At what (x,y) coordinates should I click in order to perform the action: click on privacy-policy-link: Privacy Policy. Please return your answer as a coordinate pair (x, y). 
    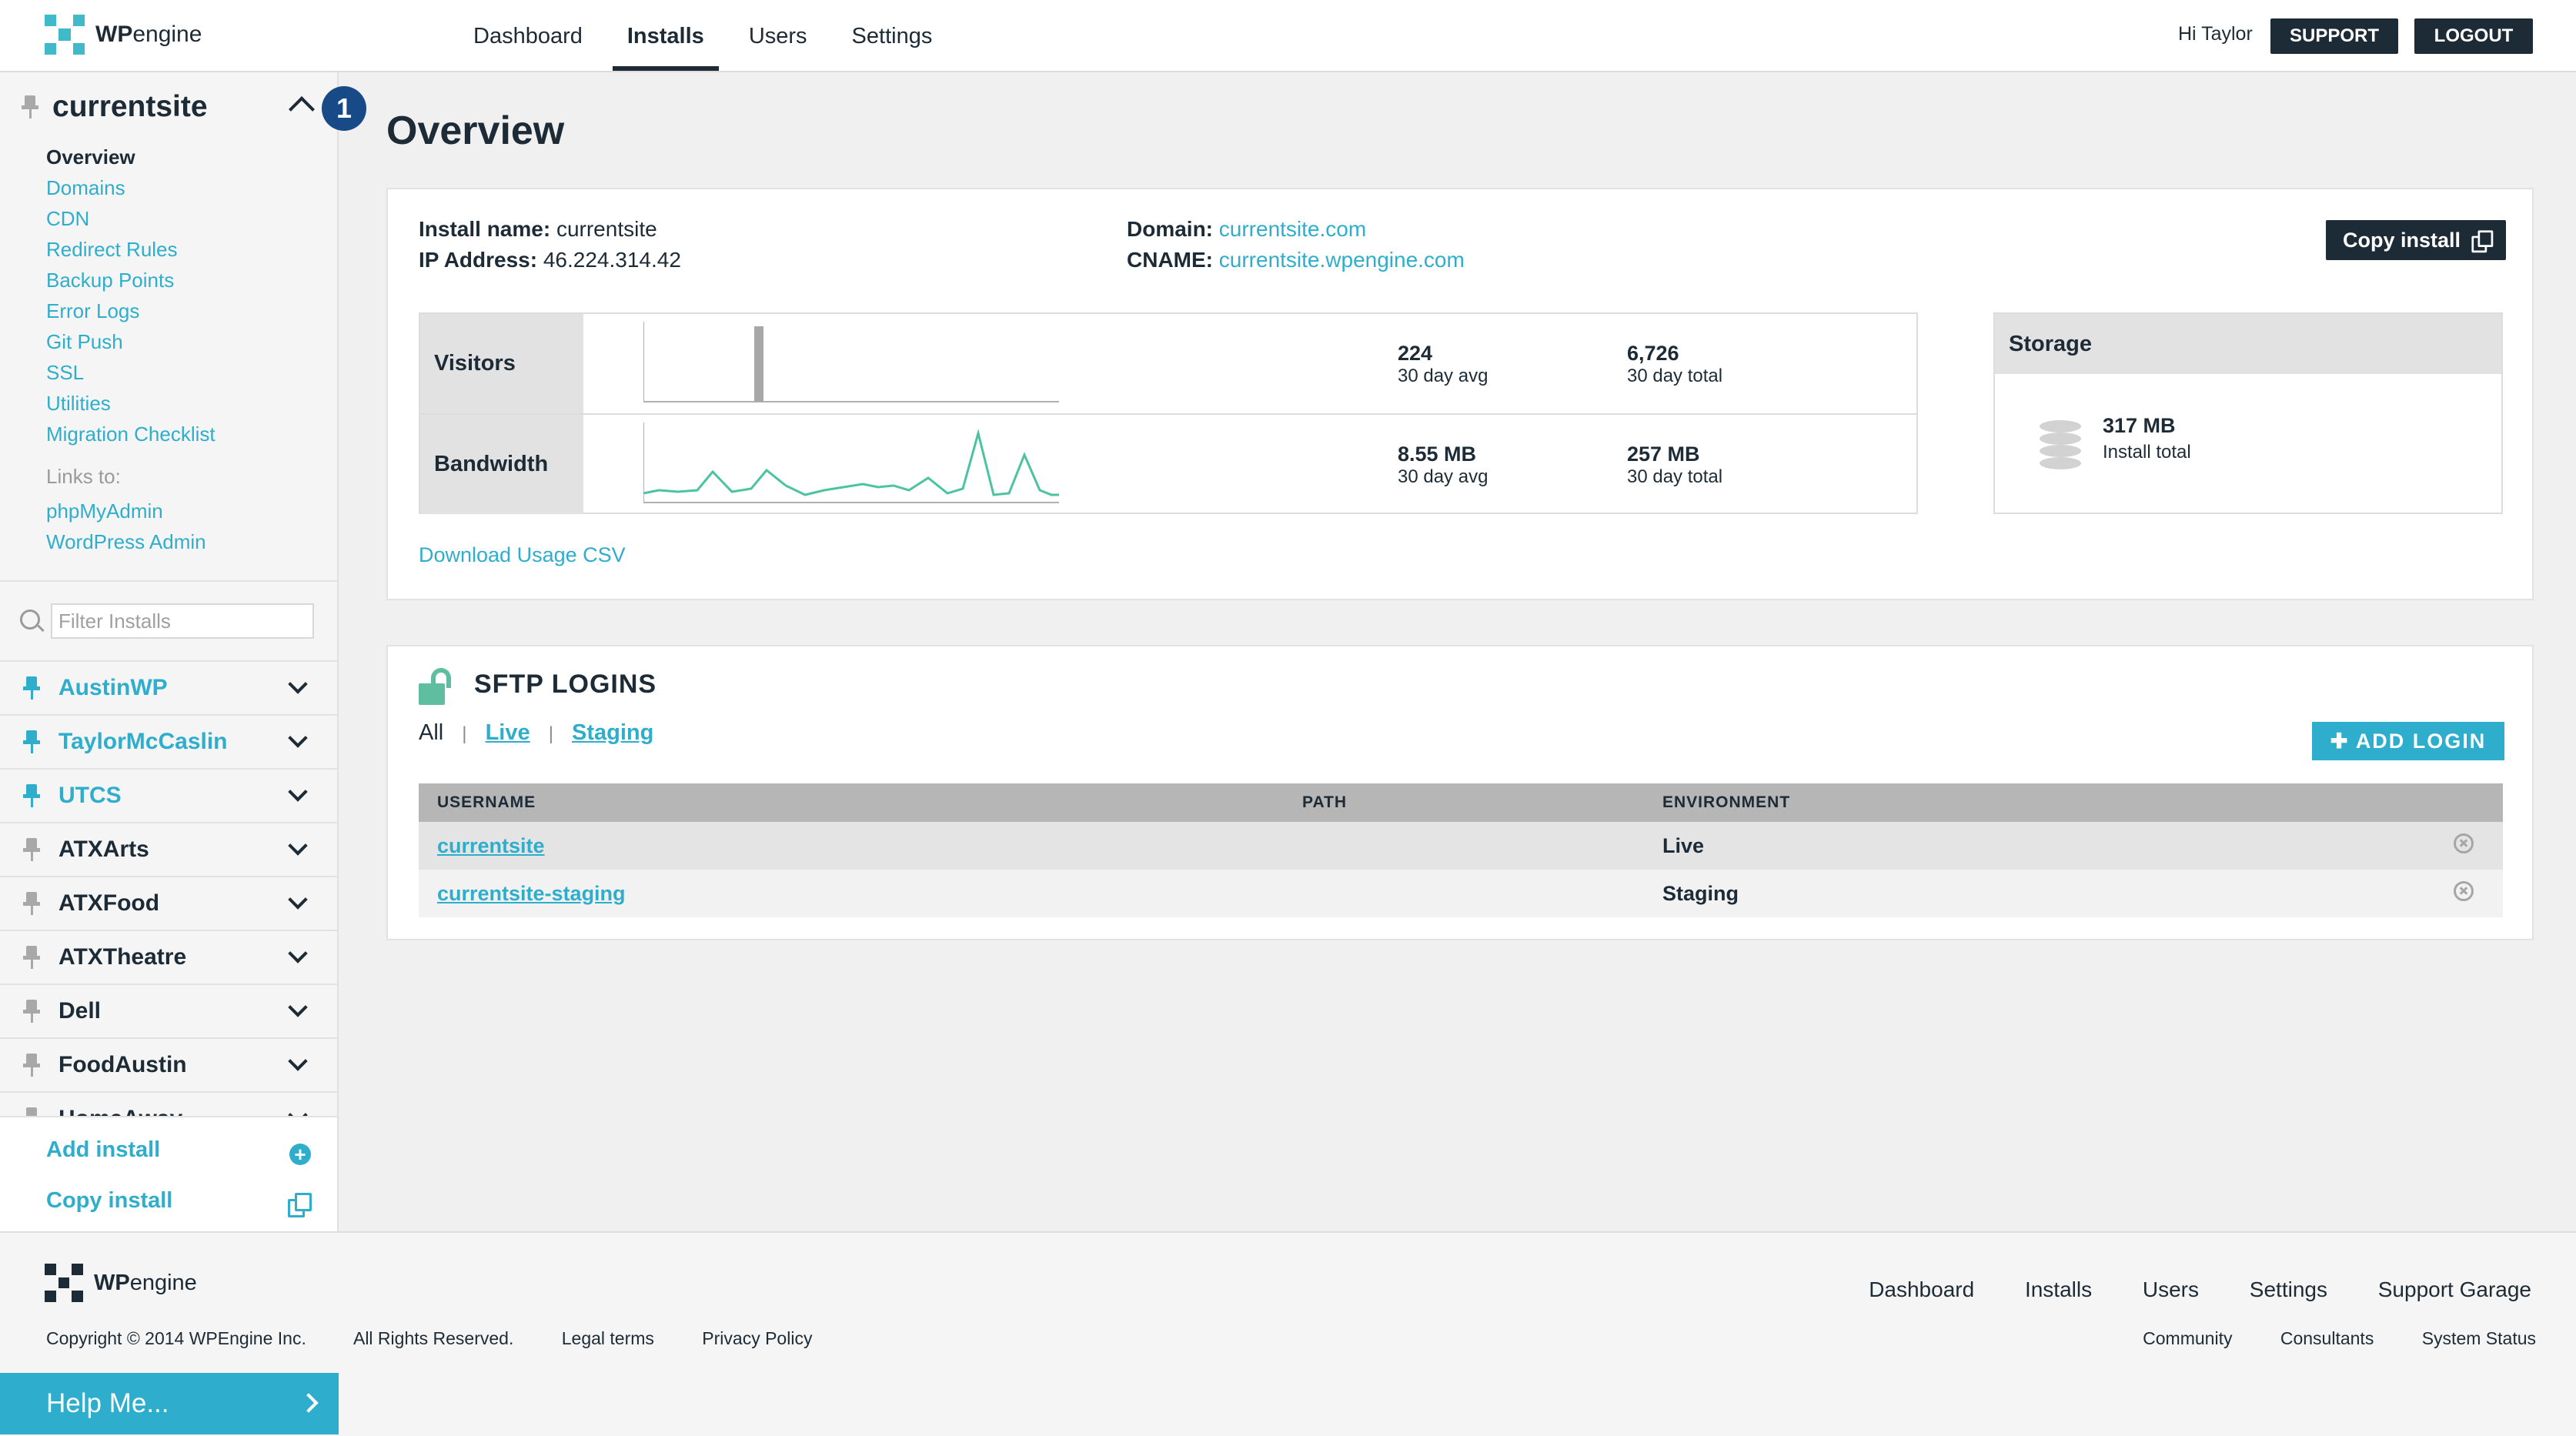
    Looking at the image, I should click on (757, 1338).